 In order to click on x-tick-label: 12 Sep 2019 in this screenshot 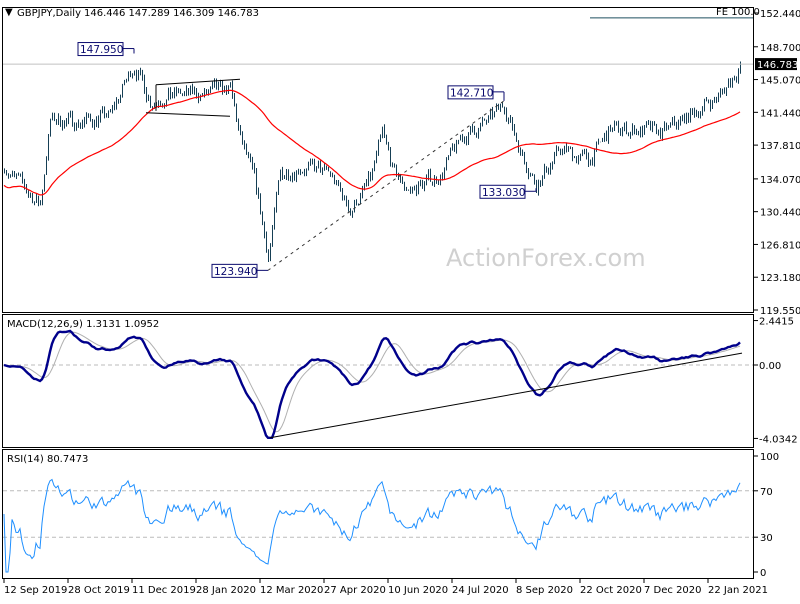, I will do `click(35, 590)`.